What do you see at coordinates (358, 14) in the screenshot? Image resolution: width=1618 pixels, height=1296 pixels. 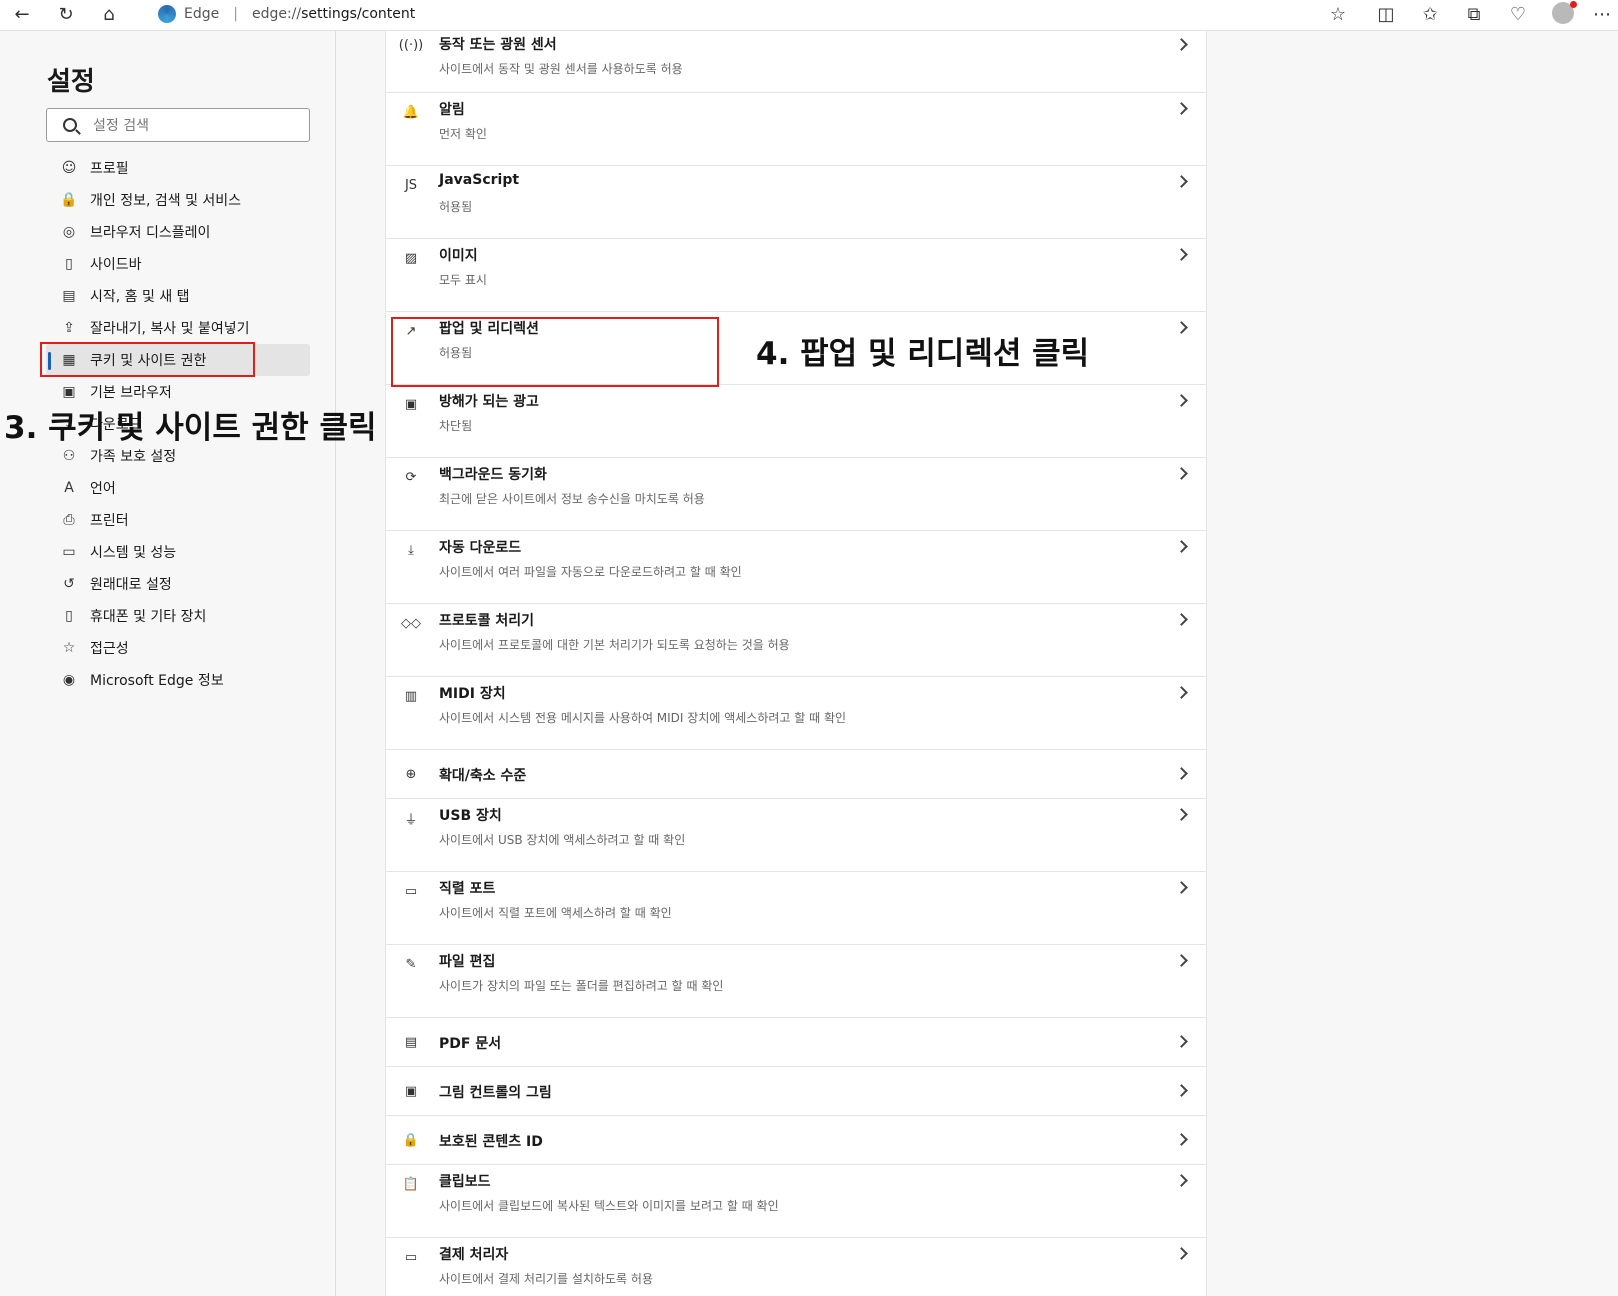 I see `url-path: settings/content` at bounding box center [358, 14].